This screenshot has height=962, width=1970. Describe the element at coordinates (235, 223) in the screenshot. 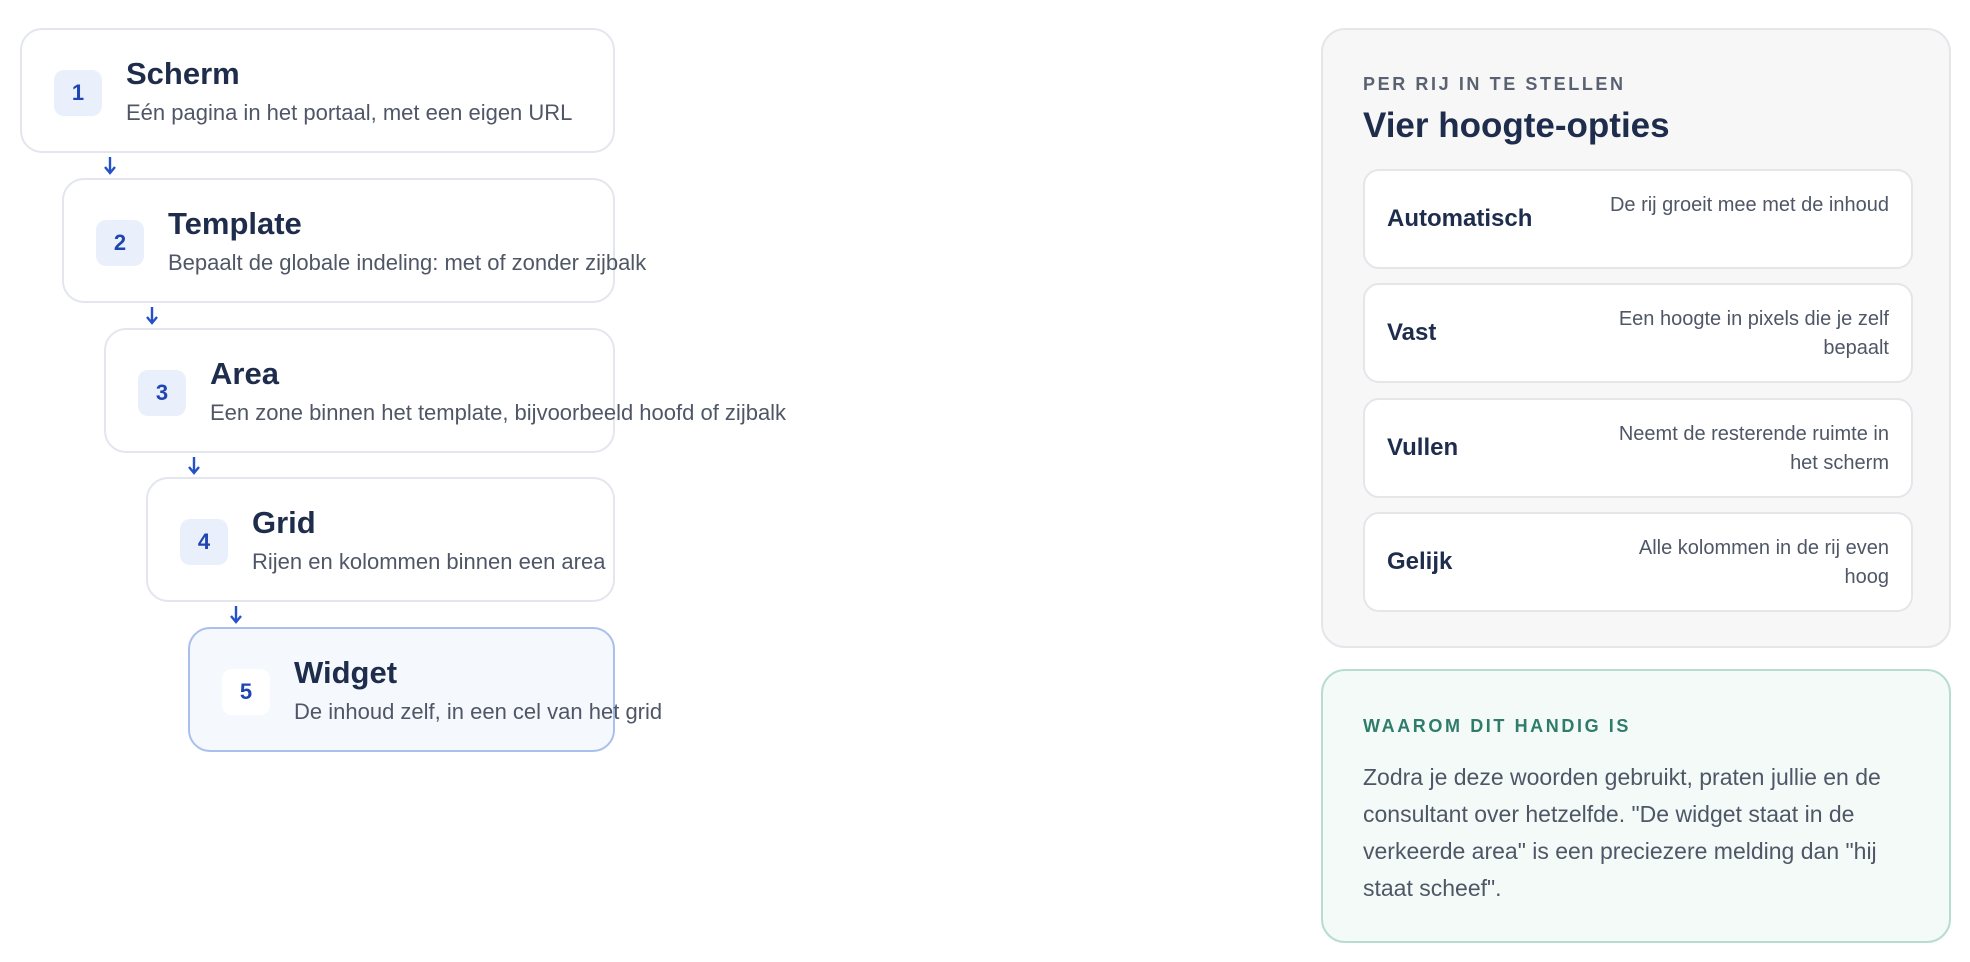

I see `level-title: Template` at that location.